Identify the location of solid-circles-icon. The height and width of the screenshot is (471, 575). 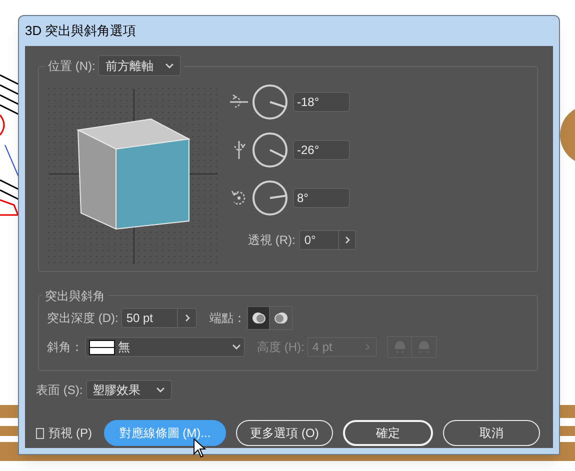
(259, 318).